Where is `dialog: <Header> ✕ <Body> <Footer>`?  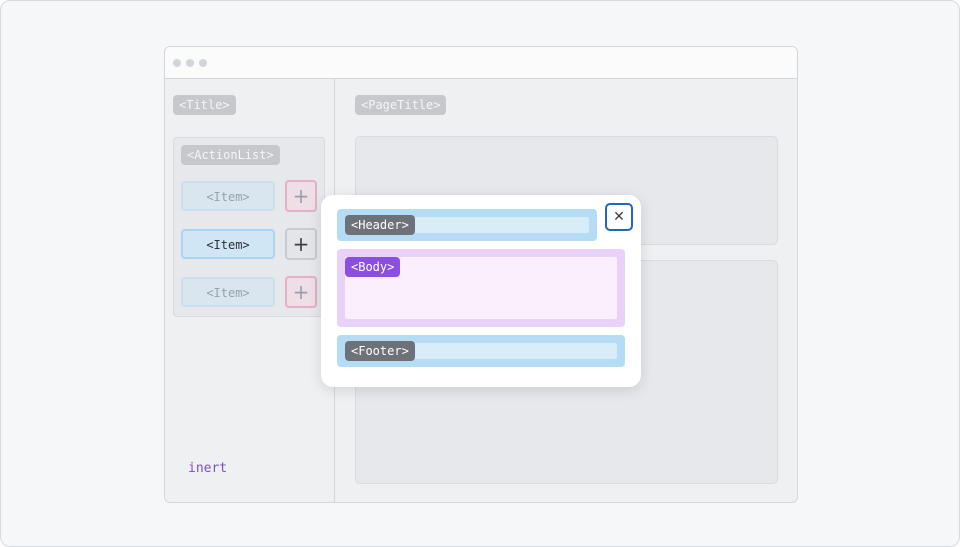 dialog: <Header> ✕ <Body> <Footer> is located at coordinates (481, 291).